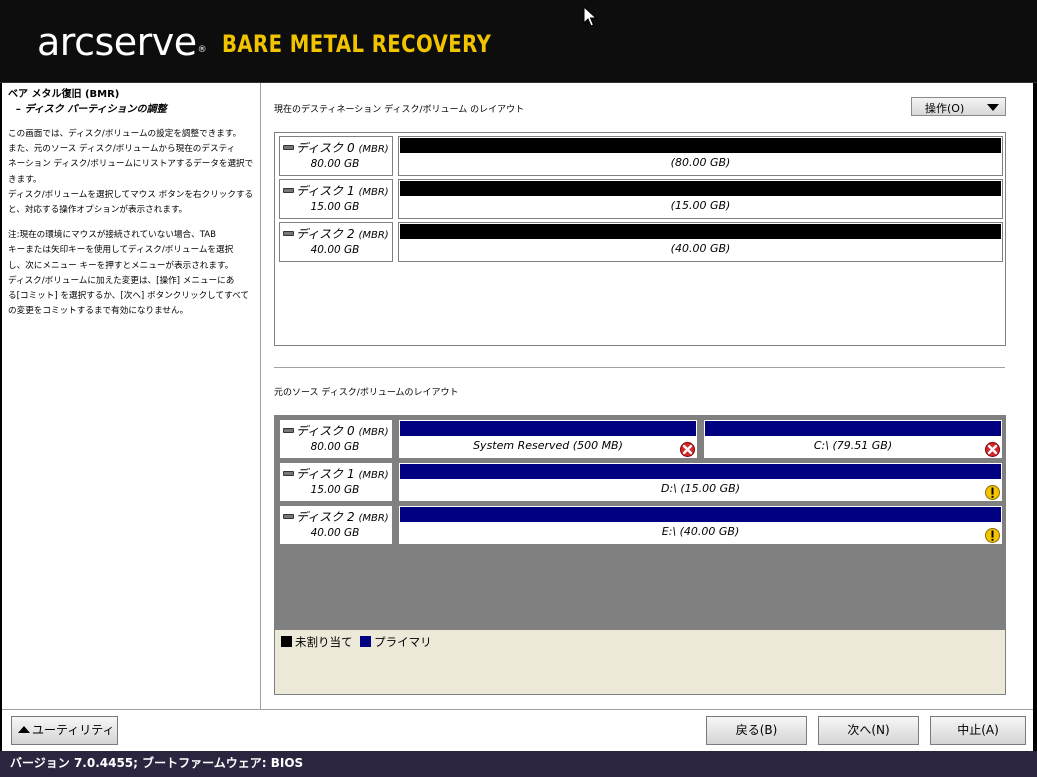  Describe the element at coordinates (700, 531) in the screenshot. I see `partition-label: E:\ (40.00 GB)` at that location.